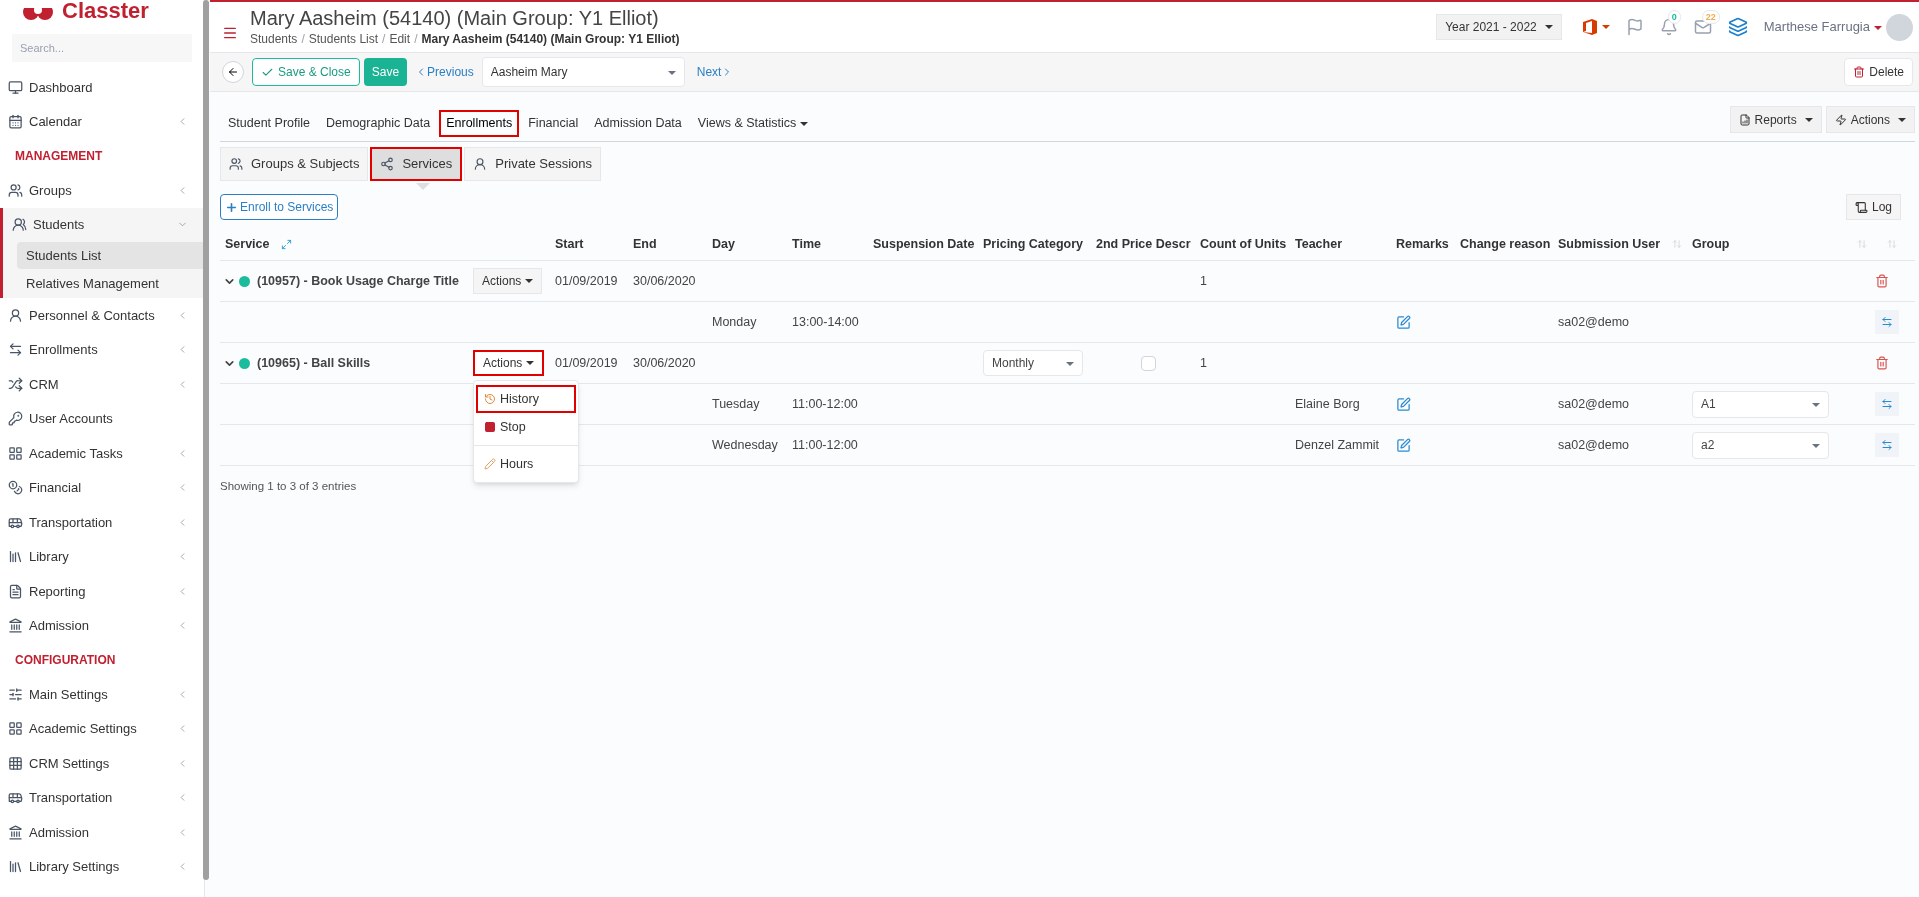 Image resolution: width=1919 pixels, height=897 pixels. I want to click on lightning-icon, so click(1840, 119).